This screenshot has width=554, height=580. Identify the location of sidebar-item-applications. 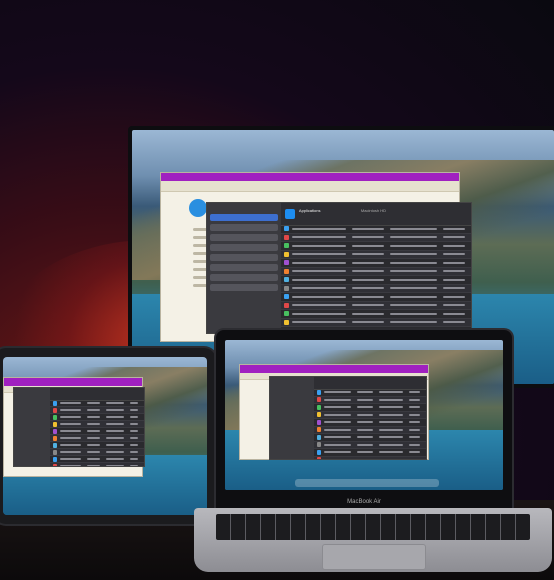
(244, 217).